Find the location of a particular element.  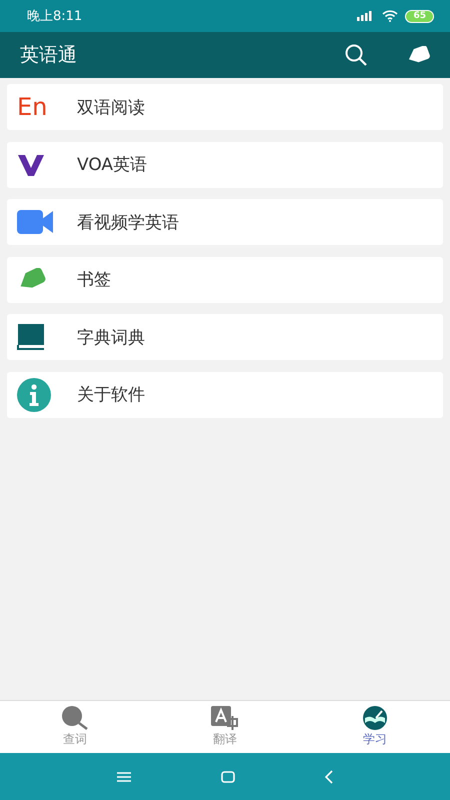

en-logo: En is located at coordinates (32, 107).